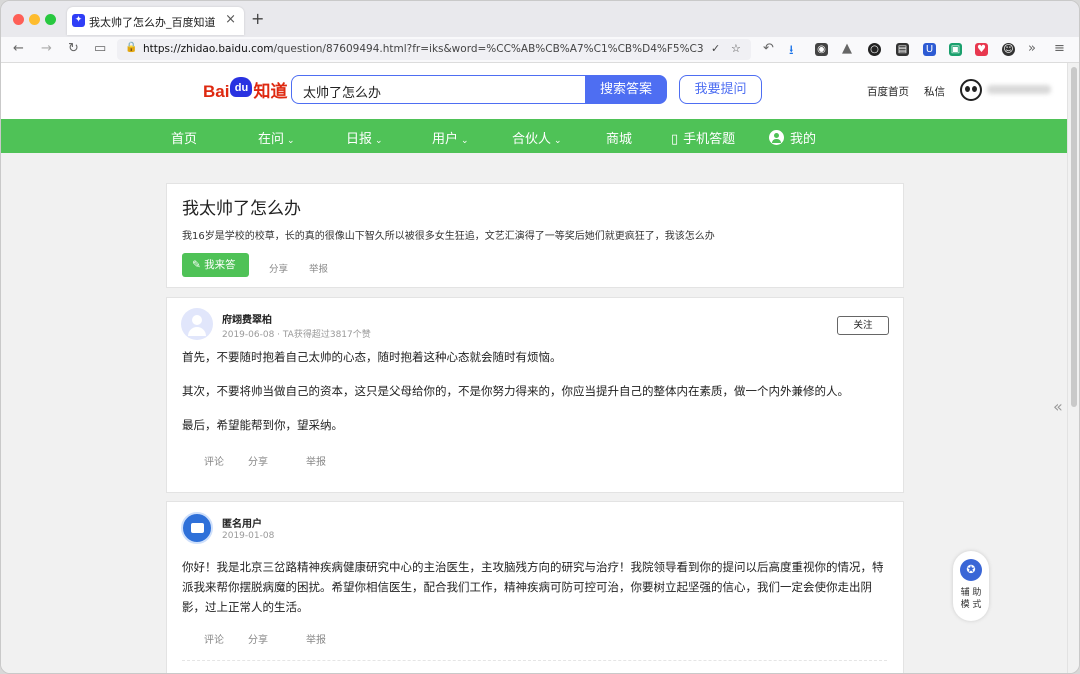  I want to click on baidu-home-link: 百度首页, so click(888, 91).